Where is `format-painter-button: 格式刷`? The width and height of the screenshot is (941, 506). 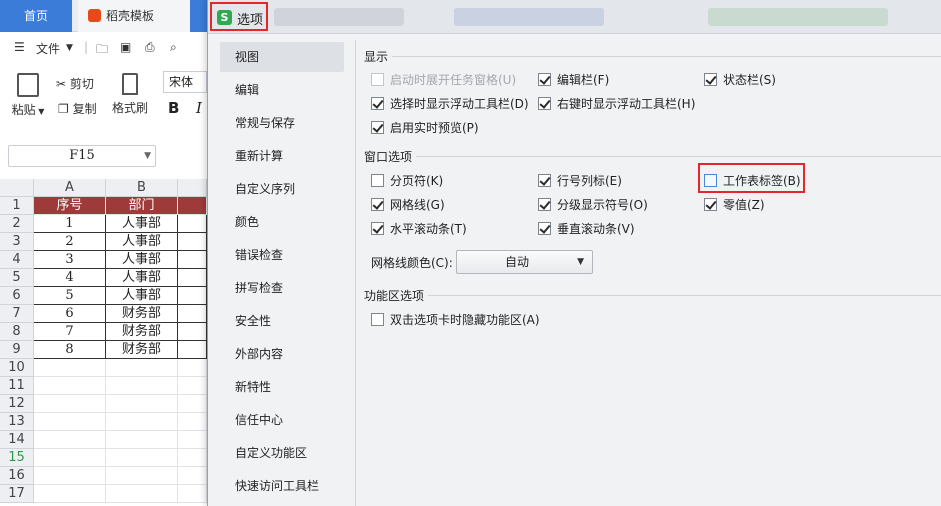
format-painter-button: 格式刷 is located at coordinates (130, 94).